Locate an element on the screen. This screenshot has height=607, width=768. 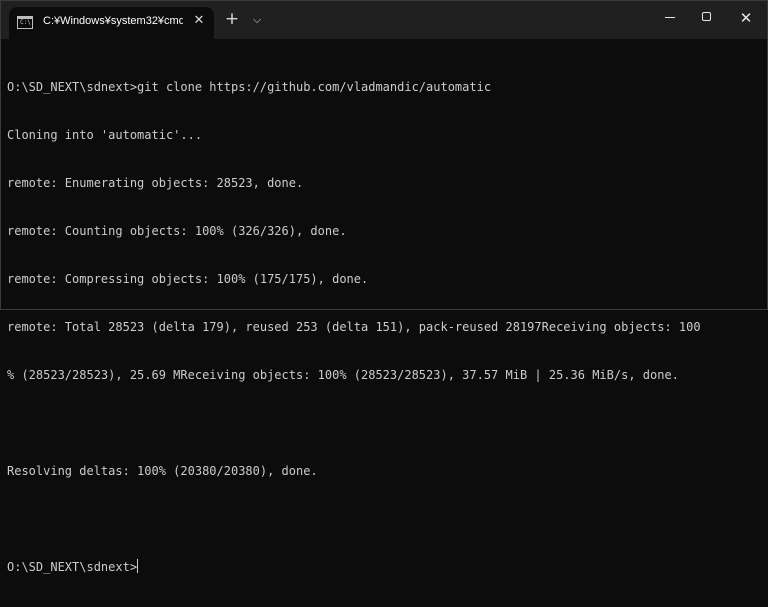
tab-title: C:¥Windows¥system32¥cmd.e is located at coordinates (113, 21).